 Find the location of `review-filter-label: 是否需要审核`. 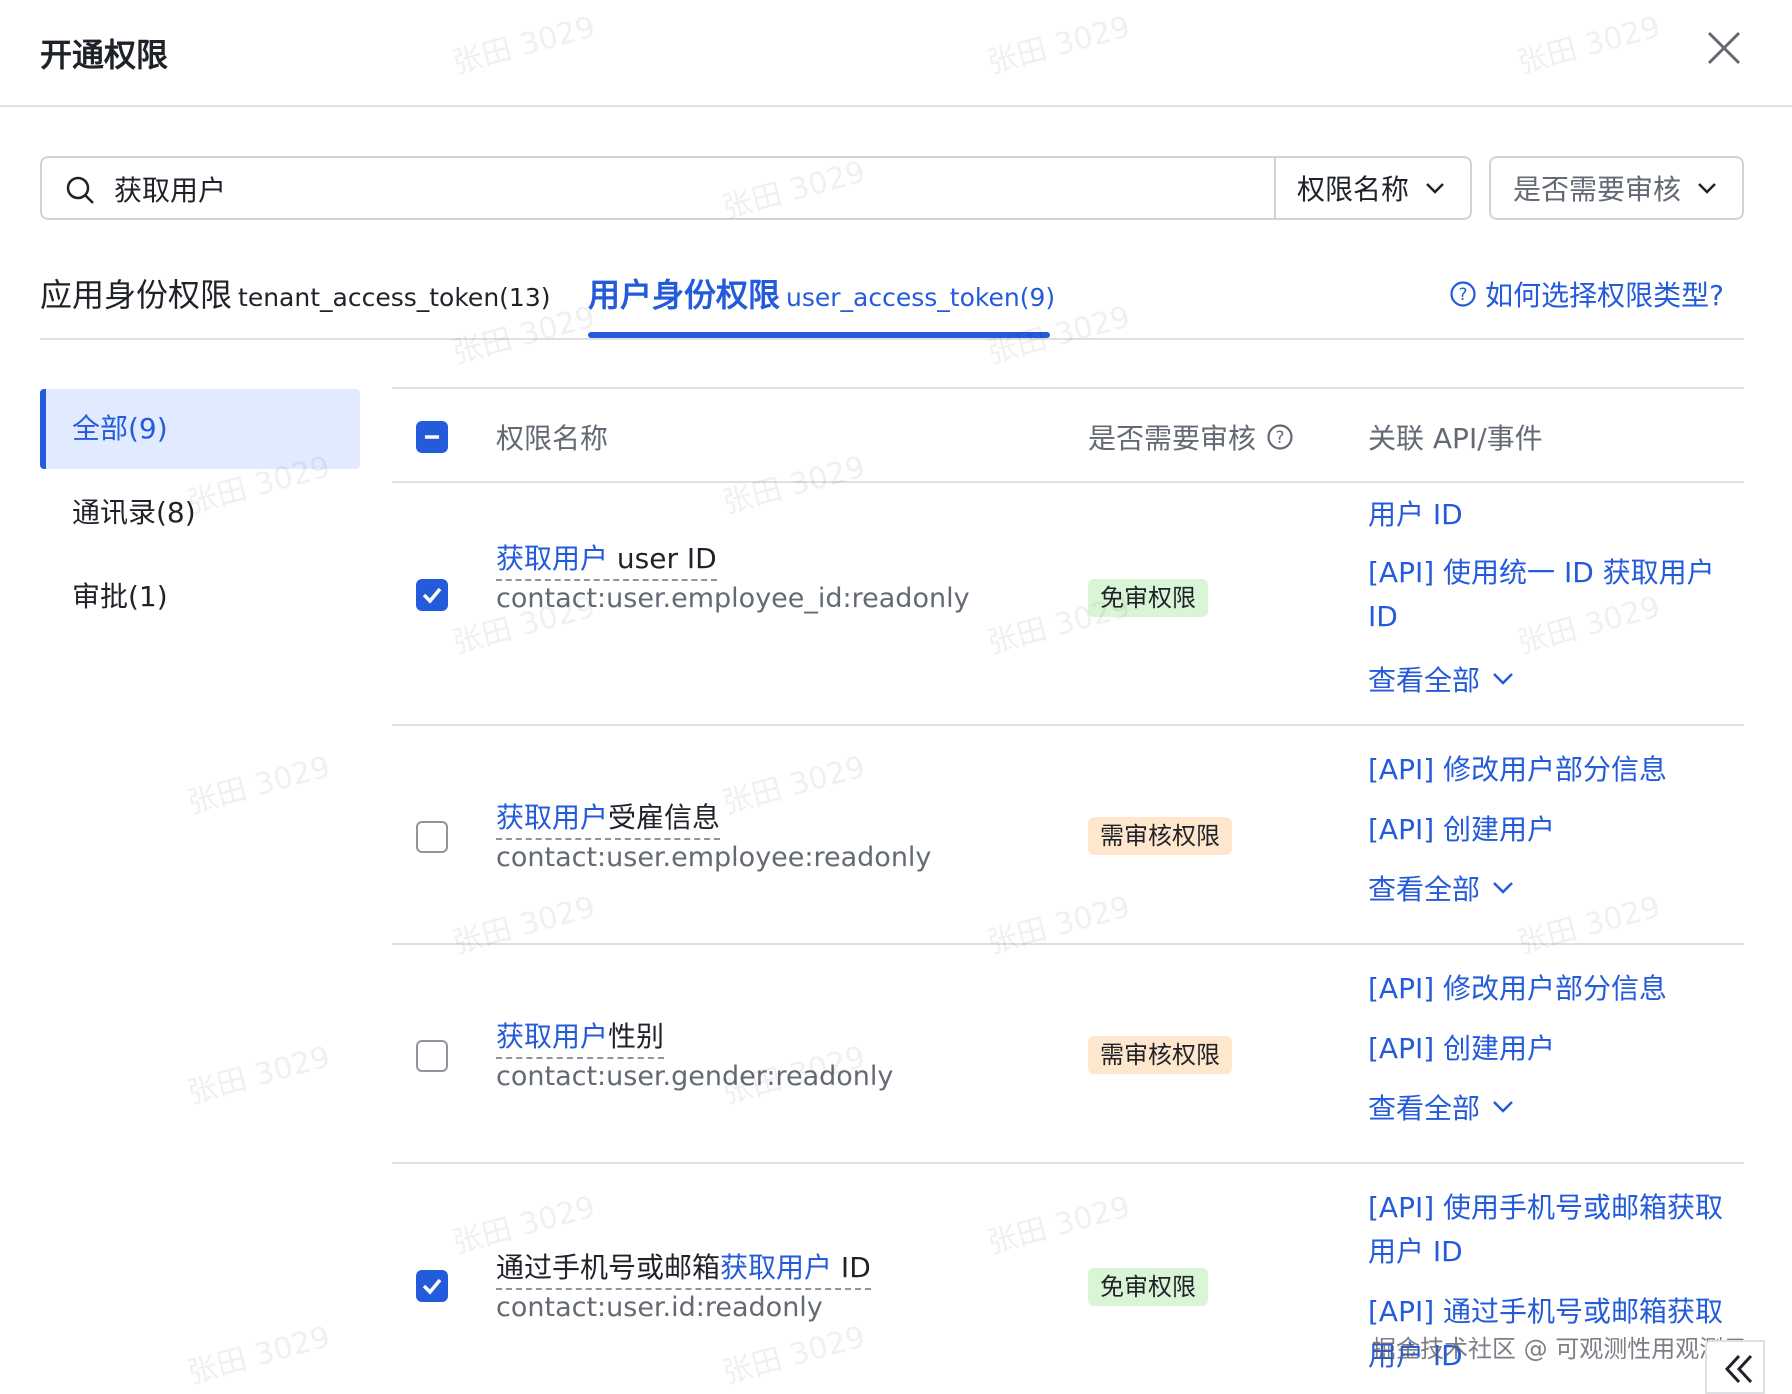

review-filter-label: 是否需要审核 is located at coordinates (1597, 189).